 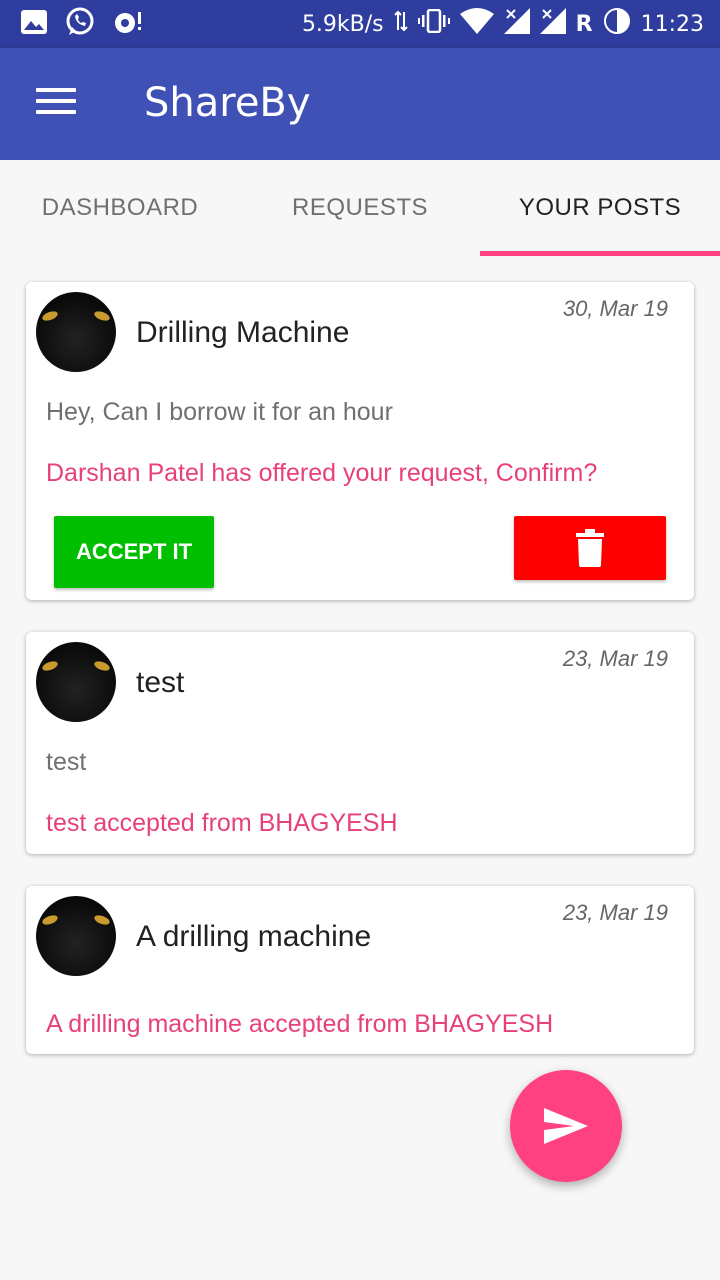 I want to click on delete-button, so click(x=590, y=548).